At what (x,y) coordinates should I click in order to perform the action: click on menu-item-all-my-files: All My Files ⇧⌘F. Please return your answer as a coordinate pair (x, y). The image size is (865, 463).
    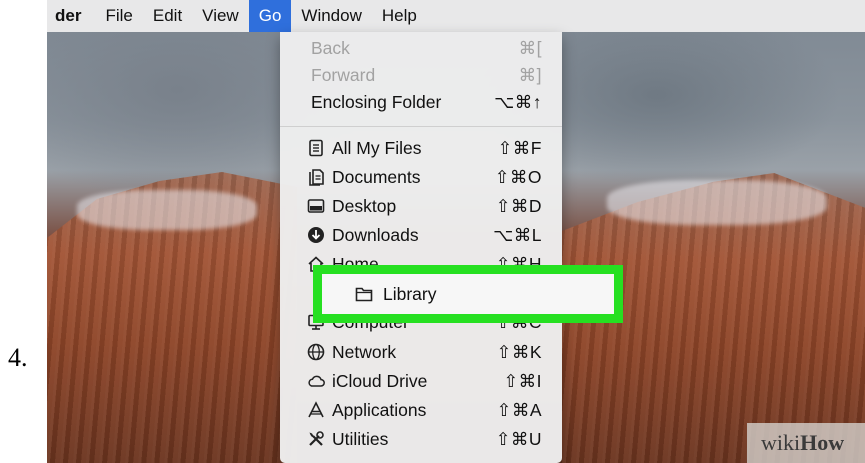
    Looking at the image, I should click on (421, 148).